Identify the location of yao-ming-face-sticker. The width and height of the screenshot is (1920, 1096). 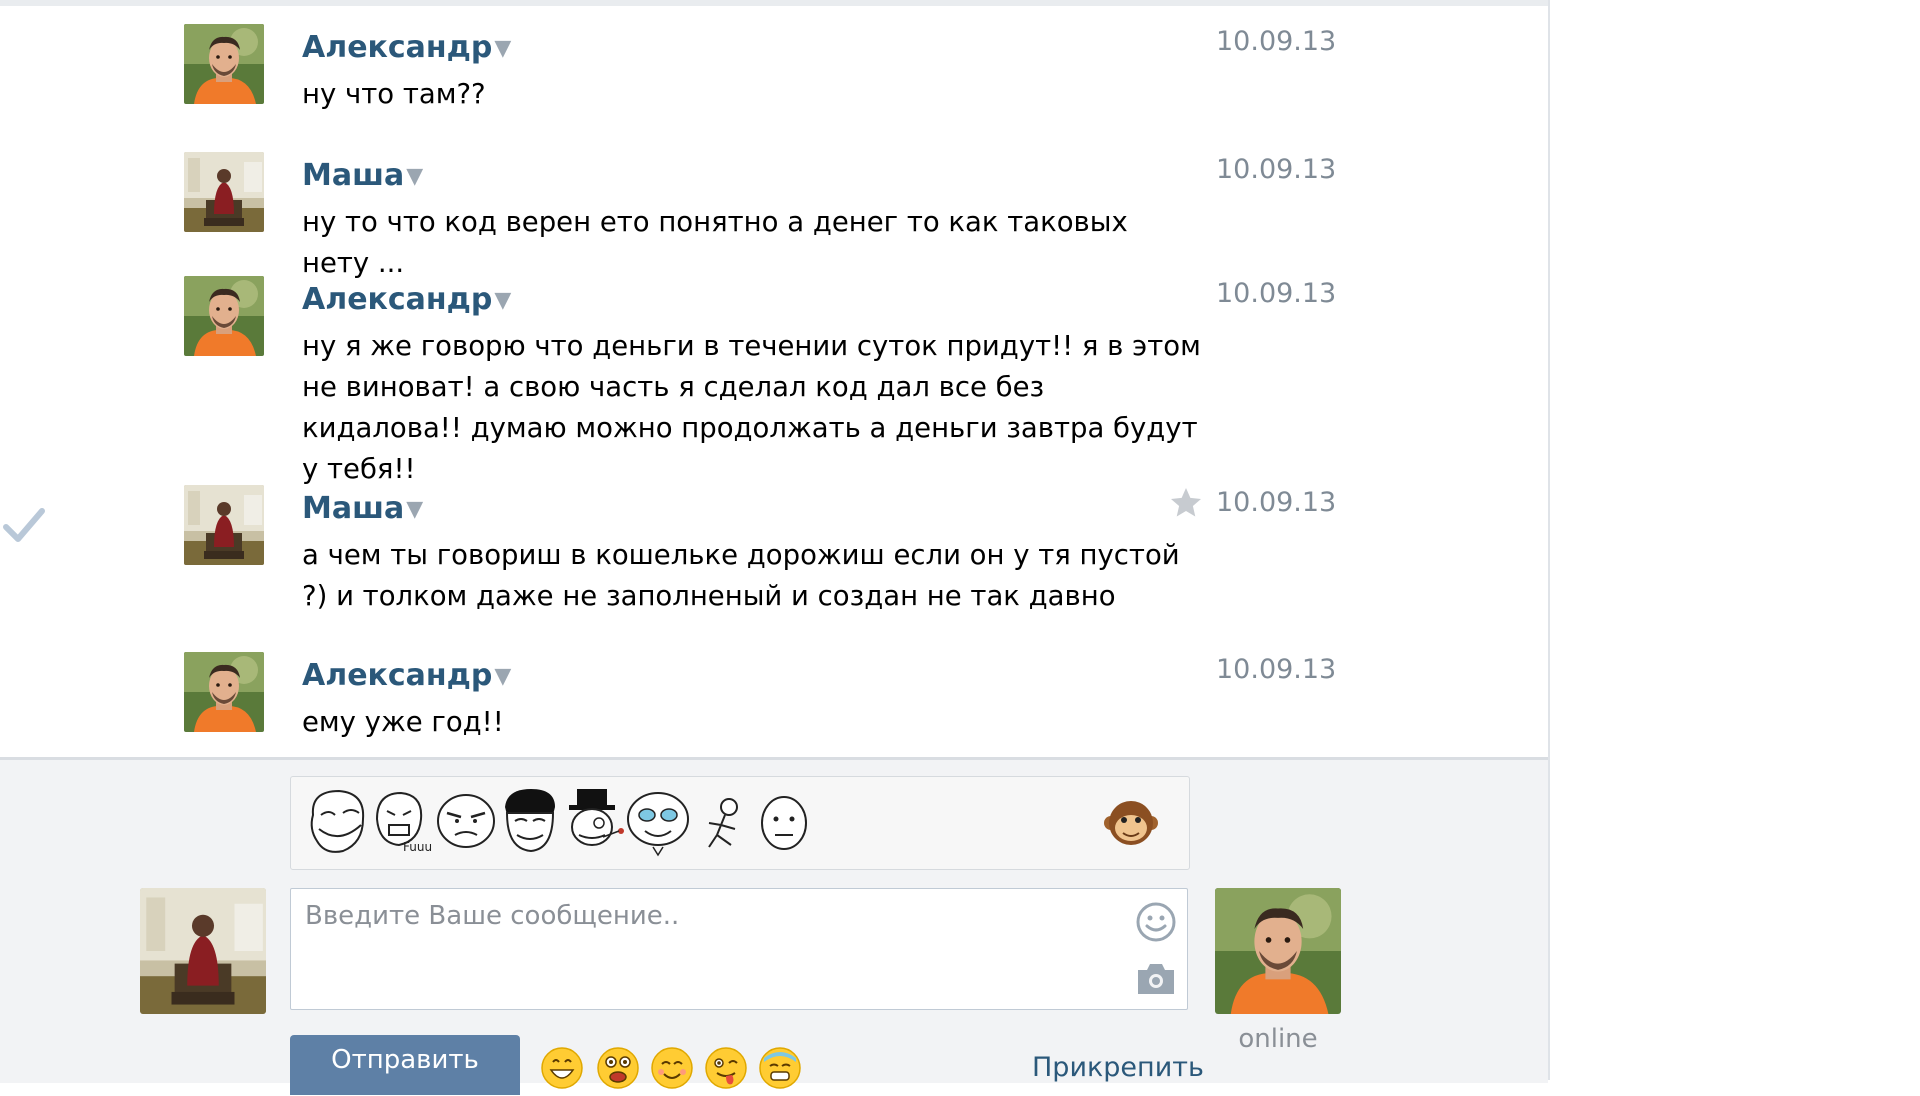
(530, 822).